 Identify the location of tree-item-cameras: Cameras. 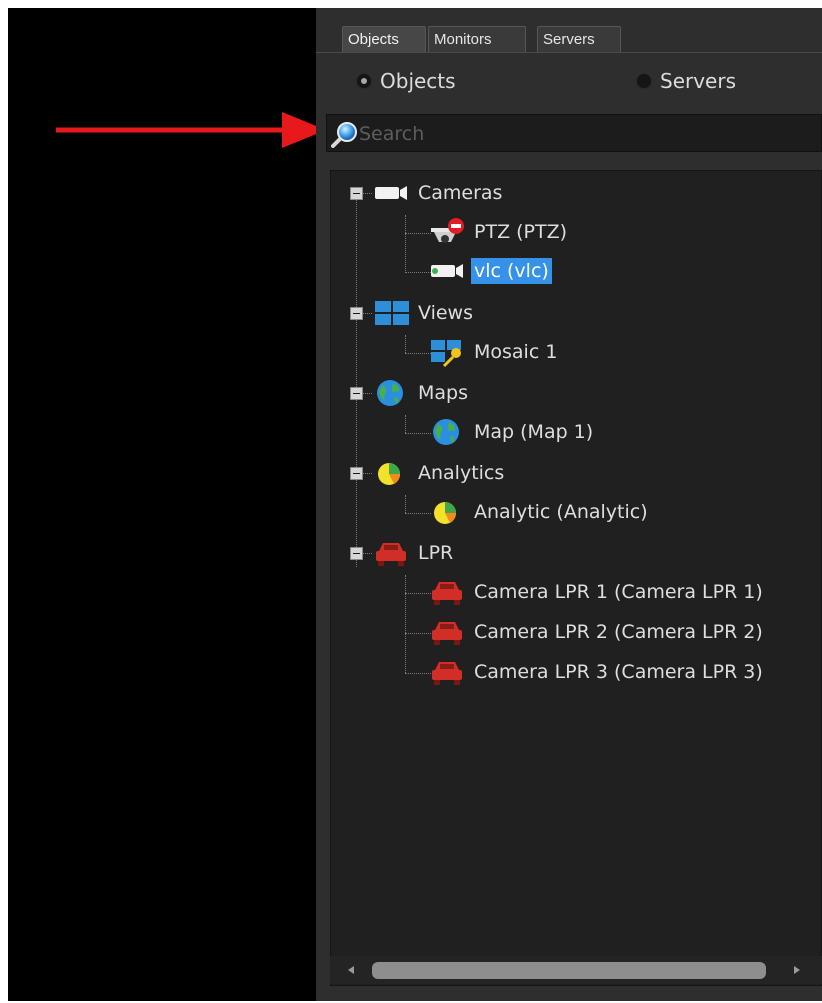
(439, 193).